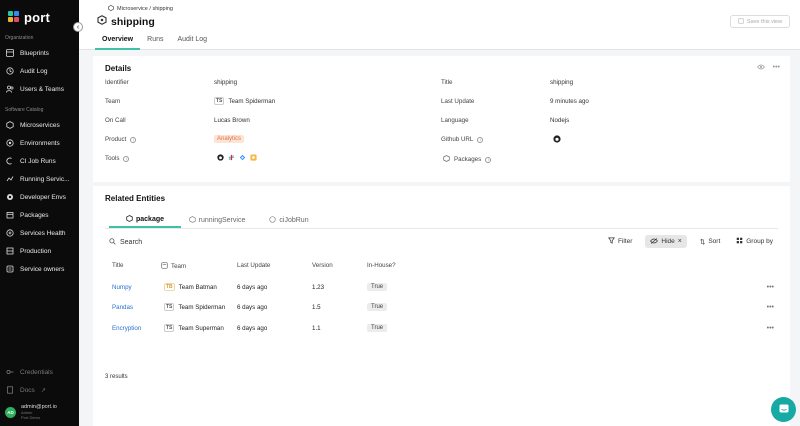 The width and height of the screenshot is (800, 426). I want to click on team-label: Team, so click(113, 101).